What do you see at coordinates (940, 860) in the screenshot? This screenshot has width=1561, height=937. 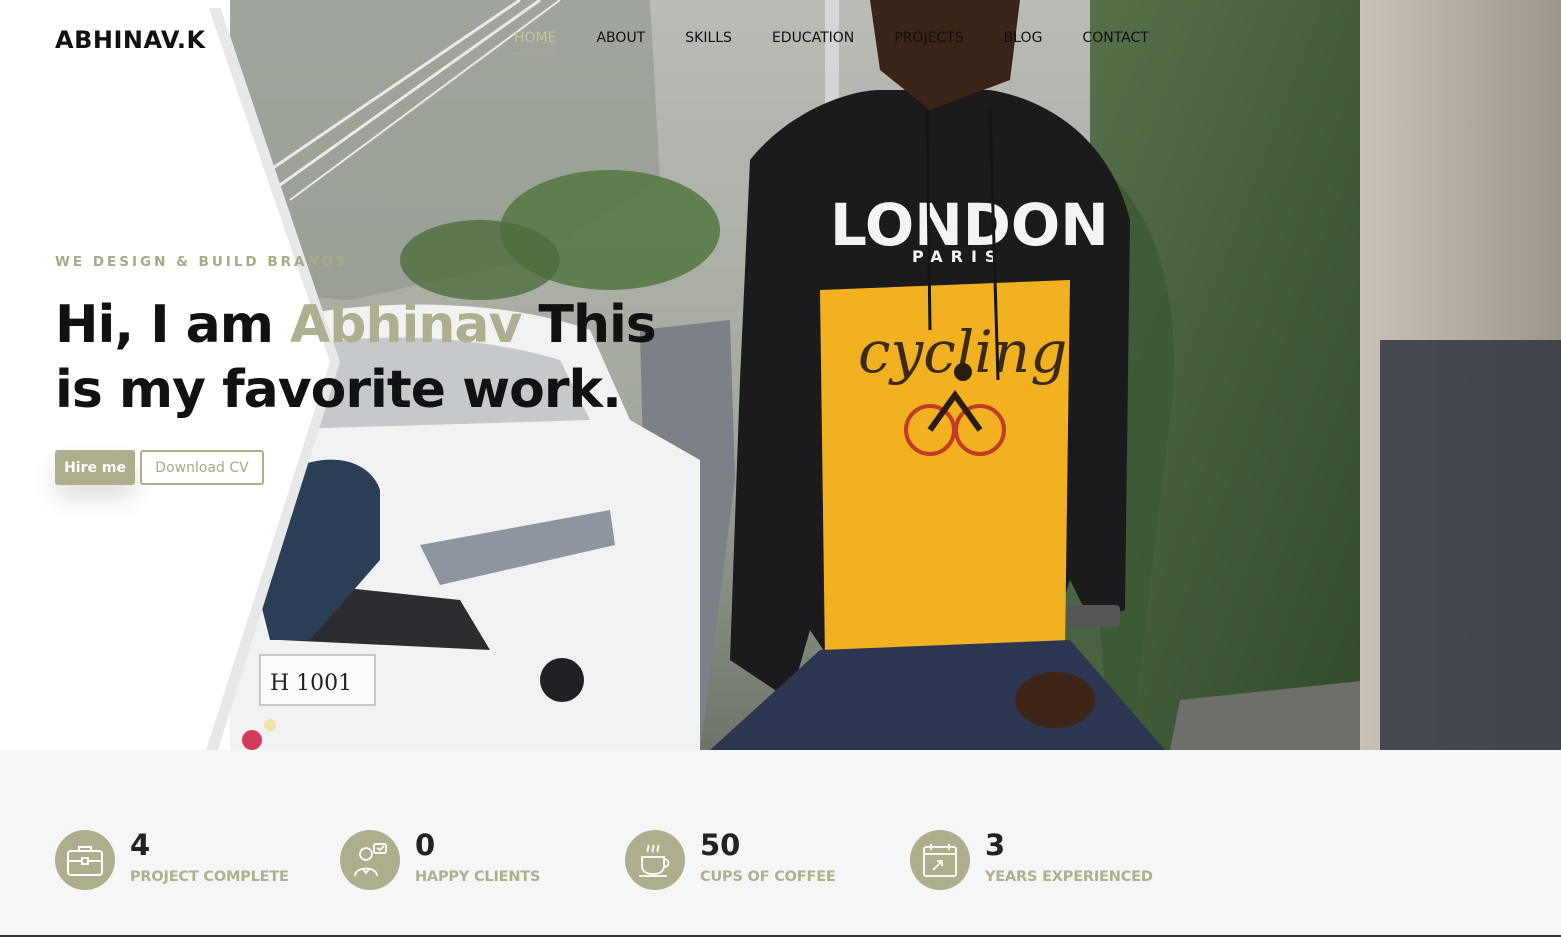 I see `calendar-icon` at bounding box center [940, 860].